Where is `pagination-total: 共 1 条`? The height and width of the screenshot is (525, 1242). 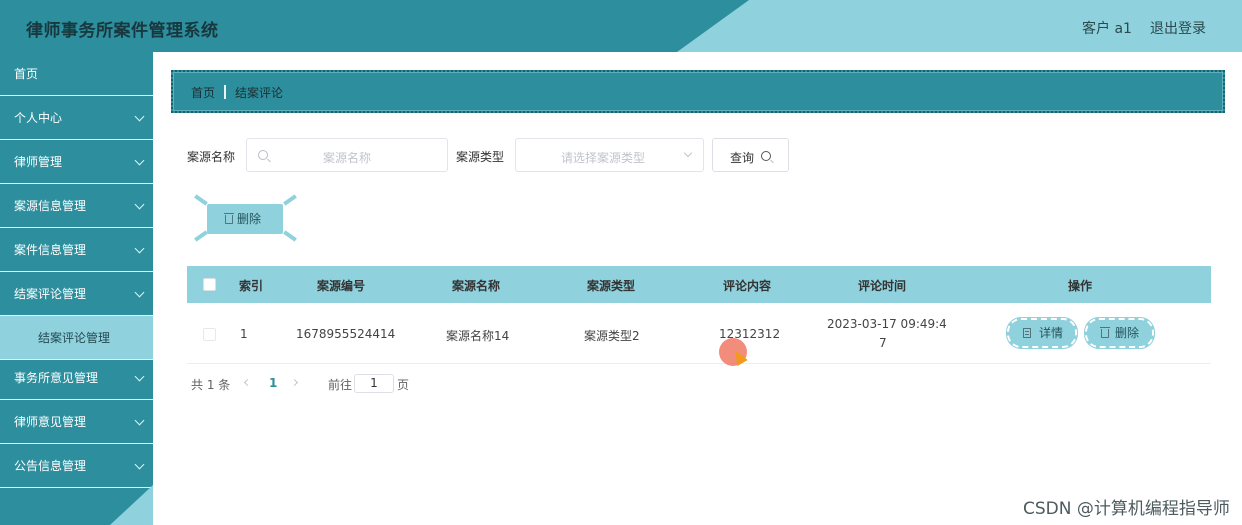 pagination-total: 共 1 条 is located at coordinates (211, 385).